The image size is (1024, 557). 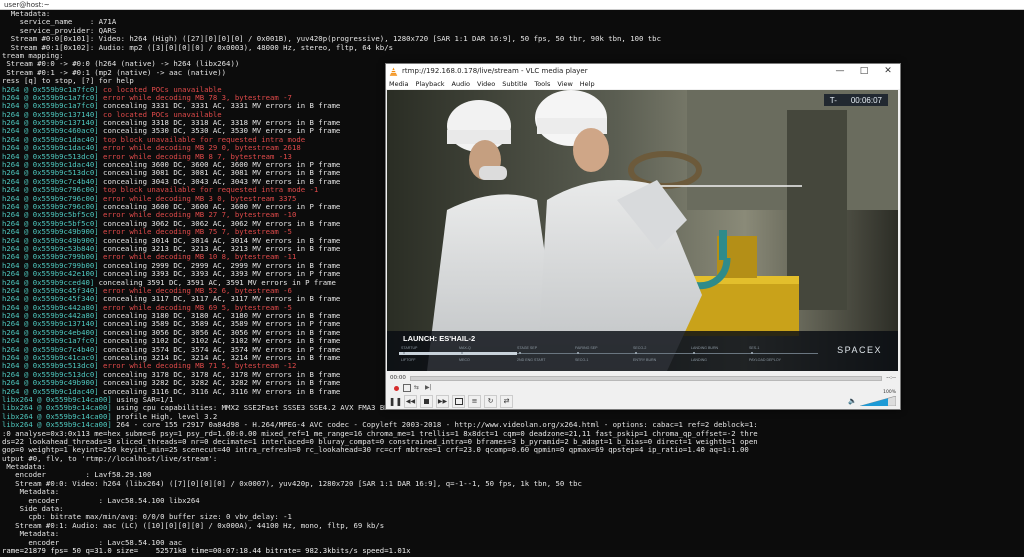 What do you see at coordinates (426, 401) in the screenshot?
I see `stop-button` at bounding box center [426, 401].